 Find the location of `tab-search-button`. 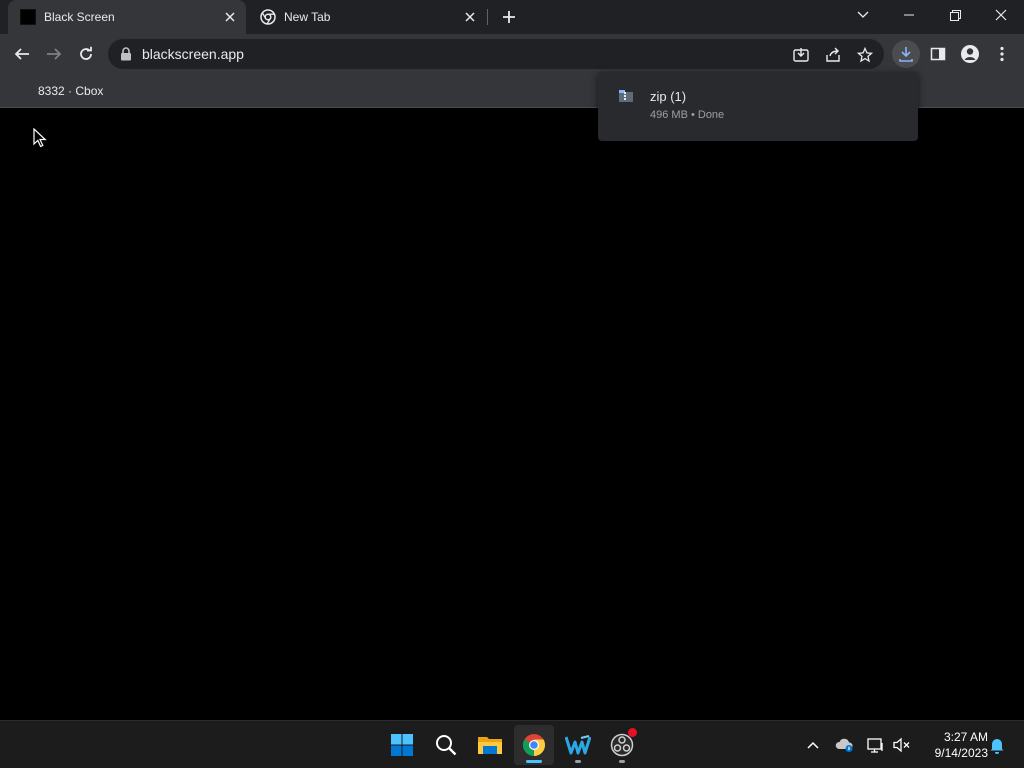

tab-search-button is located at coordinates (863, 15).